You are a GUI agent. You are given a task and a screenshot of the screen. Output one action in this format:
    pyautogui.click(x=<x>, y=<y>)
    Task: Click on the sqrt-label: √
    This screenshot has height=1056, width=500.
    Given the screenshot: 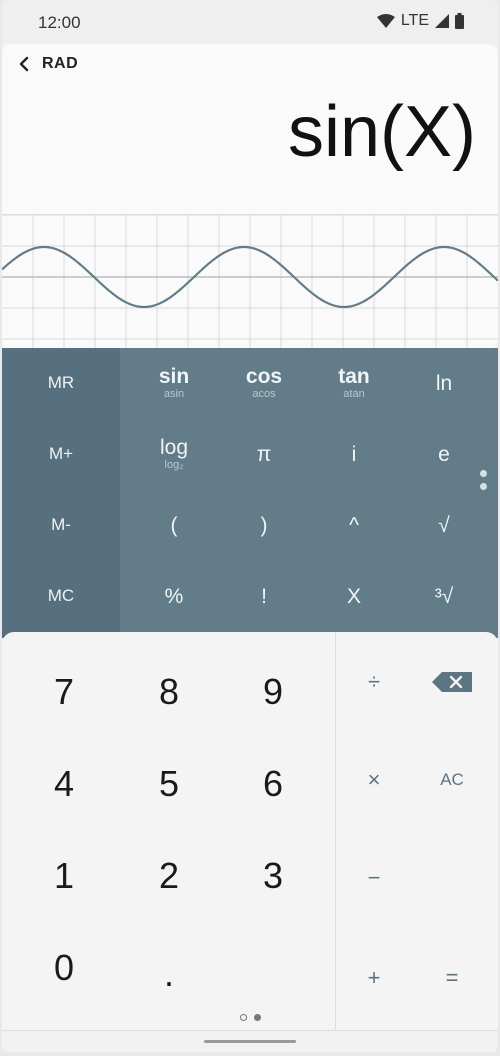 What is the action you would take?
    pyautogui.click(x=444, y=525)
    